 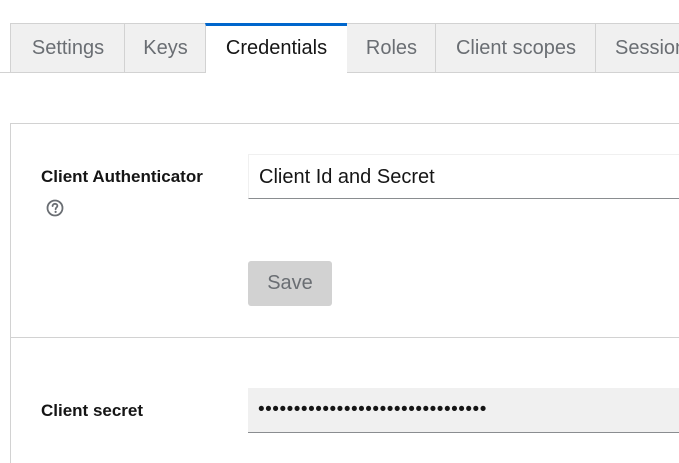 I want to click on section-divider, so click(x=345, y=337).